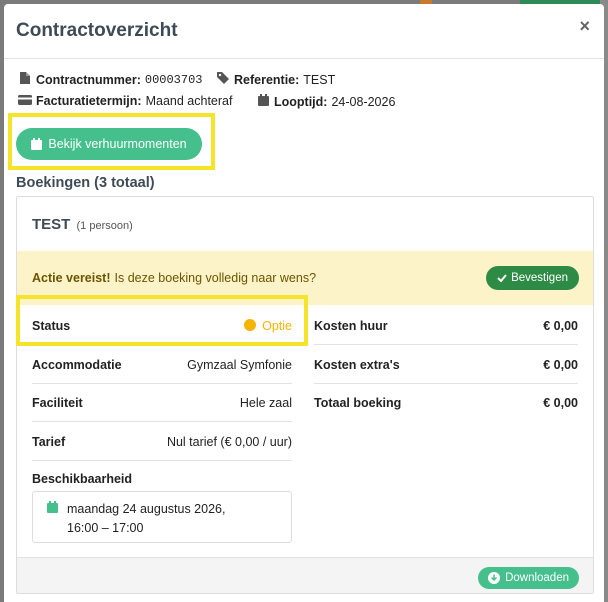  I want to click on download-label: Downloaden, so click(537, 578).